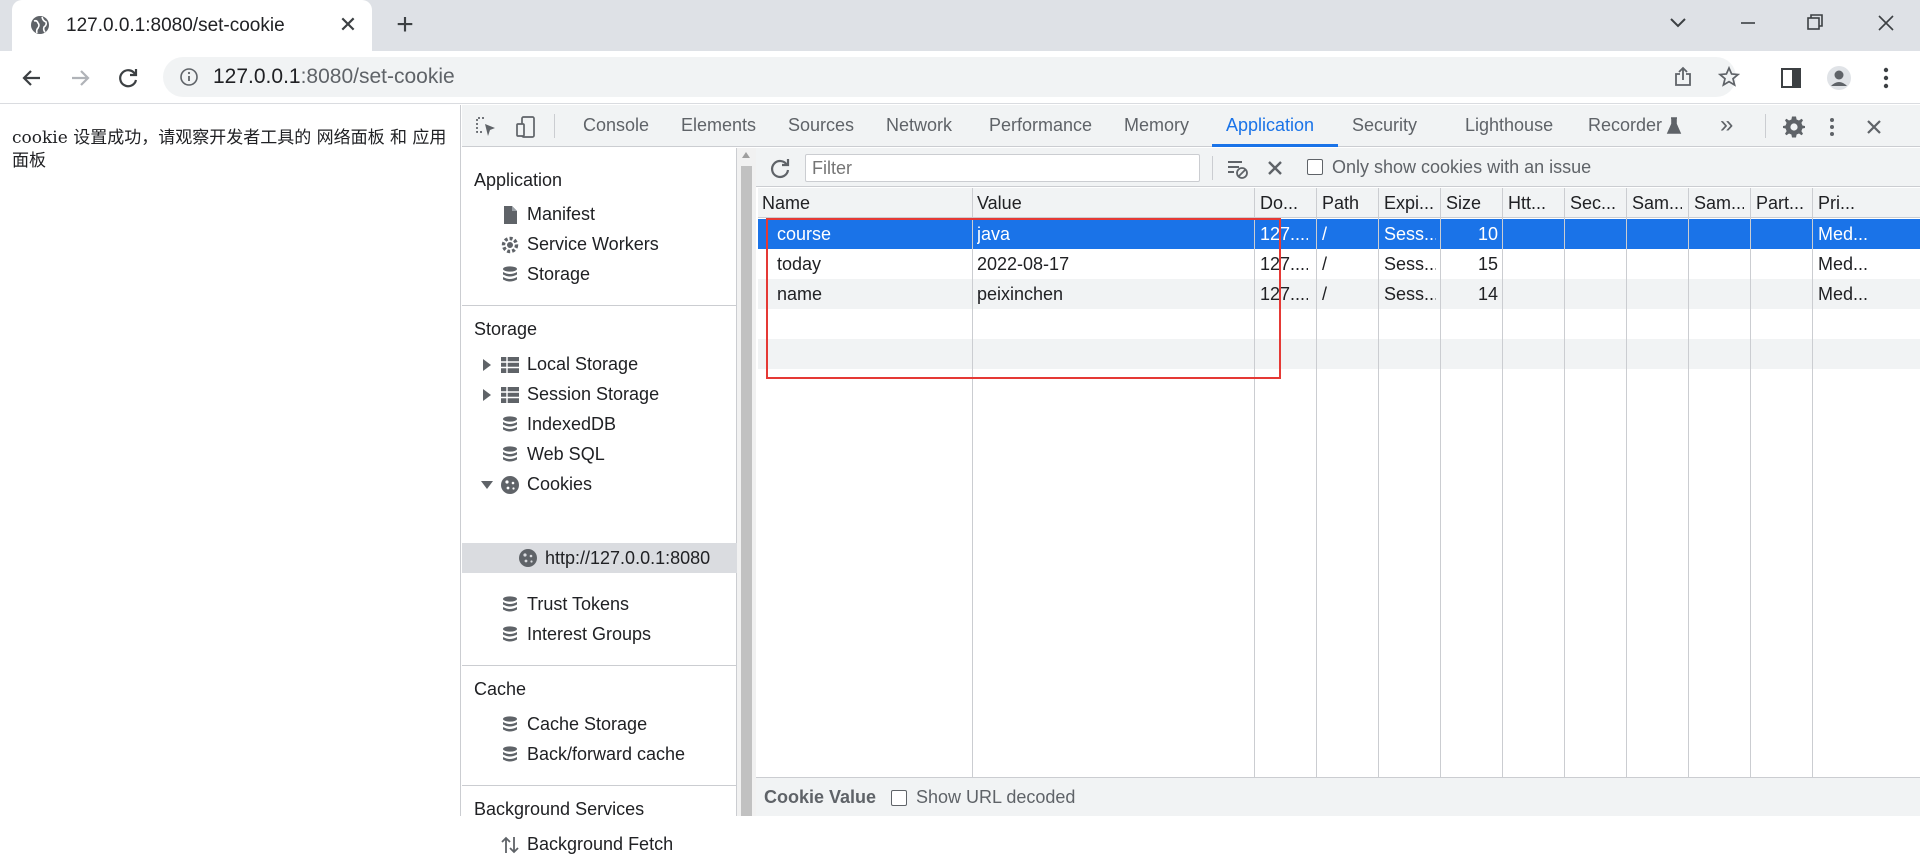 The width and height of the screenshot is (1920, 855). What do you see at coordinates (1156, 125) in the screenshot?
I see `tab-memory: Memory` at bounding box center [1156, 125].